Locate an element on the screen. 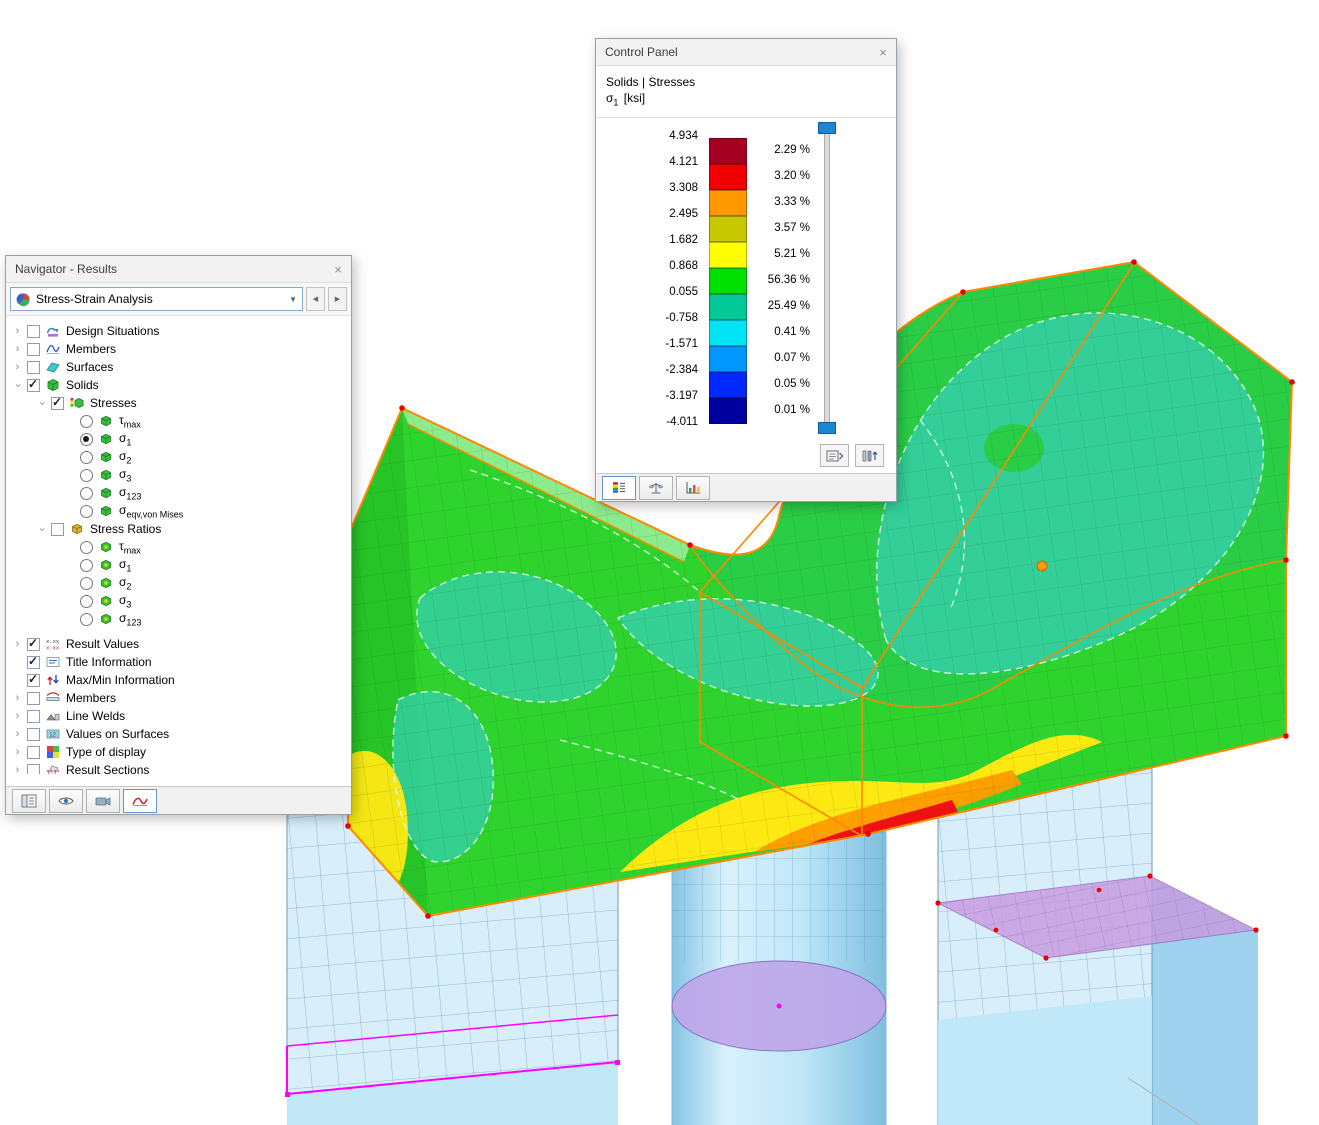  legend-slider-max-handle is located at coordinates (827, 128).